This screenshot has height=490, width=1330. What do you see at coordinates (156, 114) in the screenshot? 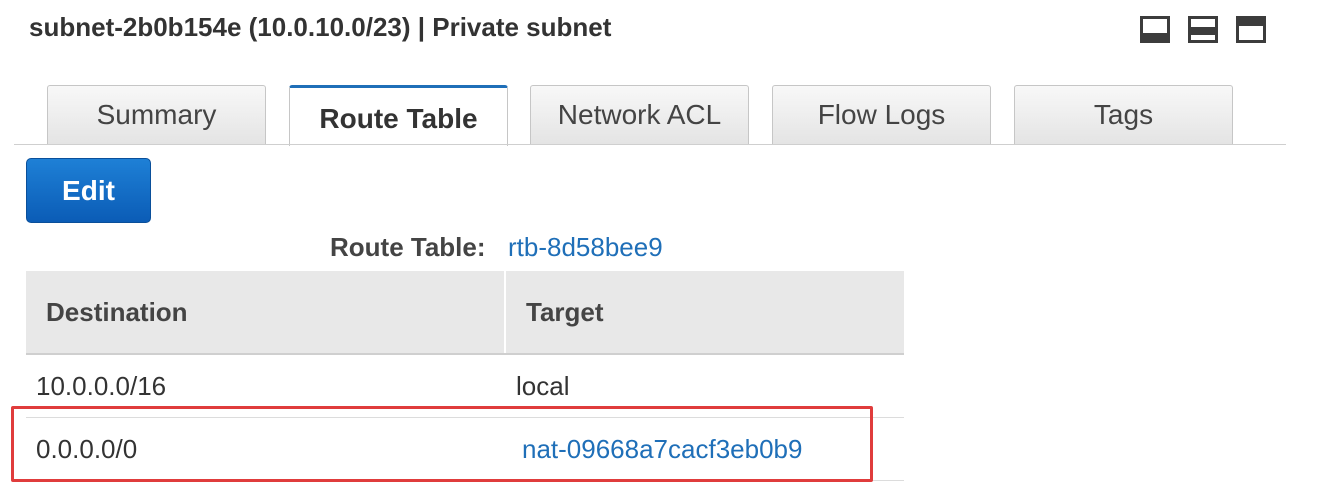
I see `tab-summary: Summary` at bounding box center [156, 114].